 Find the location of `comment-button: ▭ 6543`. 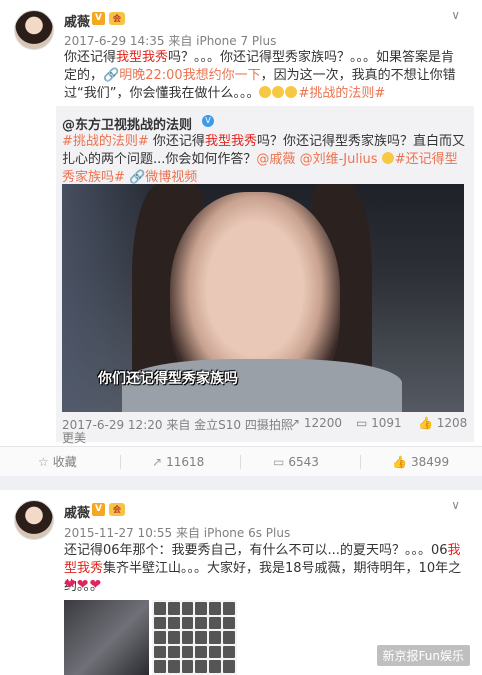

comment-button: ▭ 6543 is located at coordinates (296, 462).